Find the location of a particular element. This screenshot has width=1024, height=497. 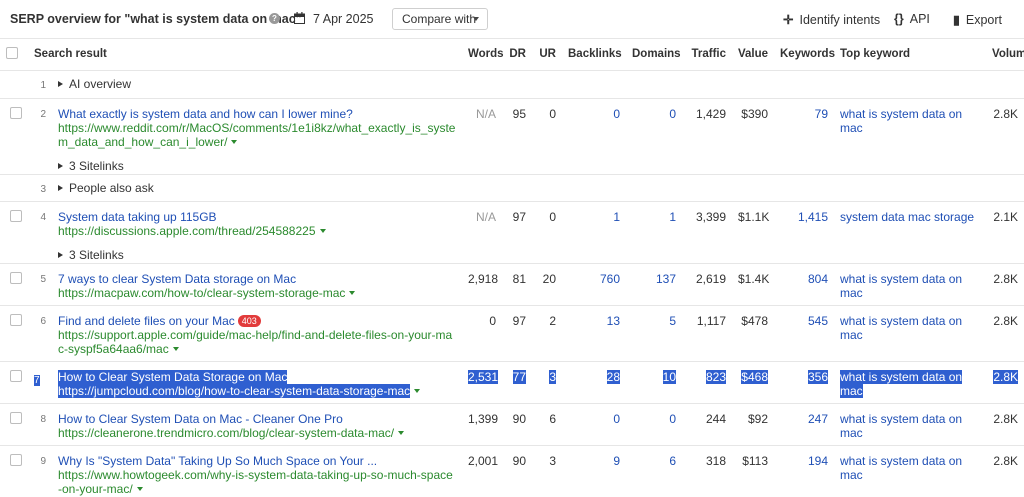

identify-intents-label: Identify intents is located at coordinates (840, 20).